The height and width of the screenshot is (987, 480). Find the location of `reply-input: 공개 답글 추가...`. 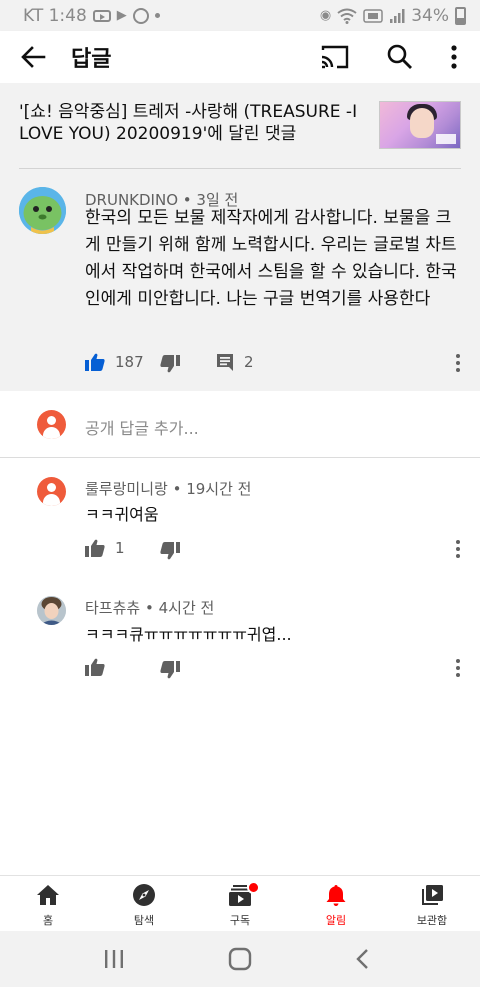

reply-input: 공개 답글 추가... is located at coordinates (142, 427).